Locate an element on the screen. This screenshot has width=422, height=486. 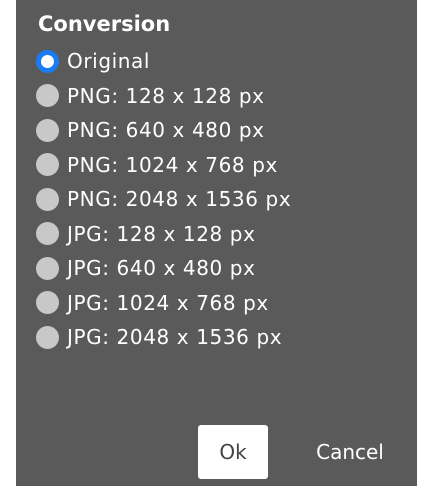
option-jpg-1024: JPG: 1024 x 768 px is located at coordinates (163, 303).